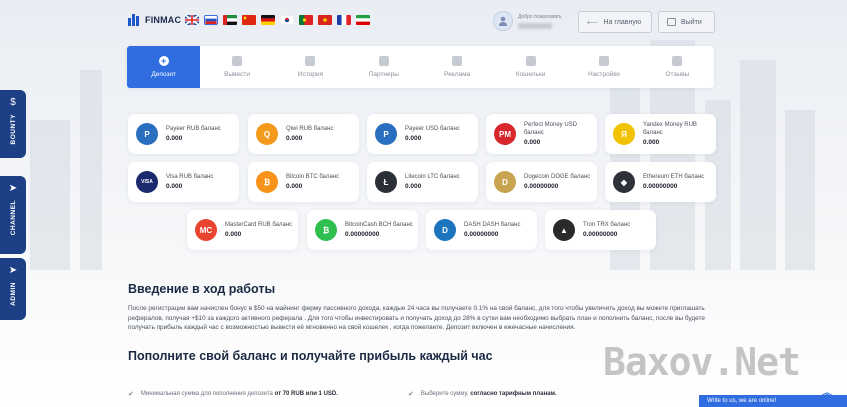  Describe the element at coordinates (530, 67) in the screenshot. I see `tab-wallets: Кошельки` at that location.